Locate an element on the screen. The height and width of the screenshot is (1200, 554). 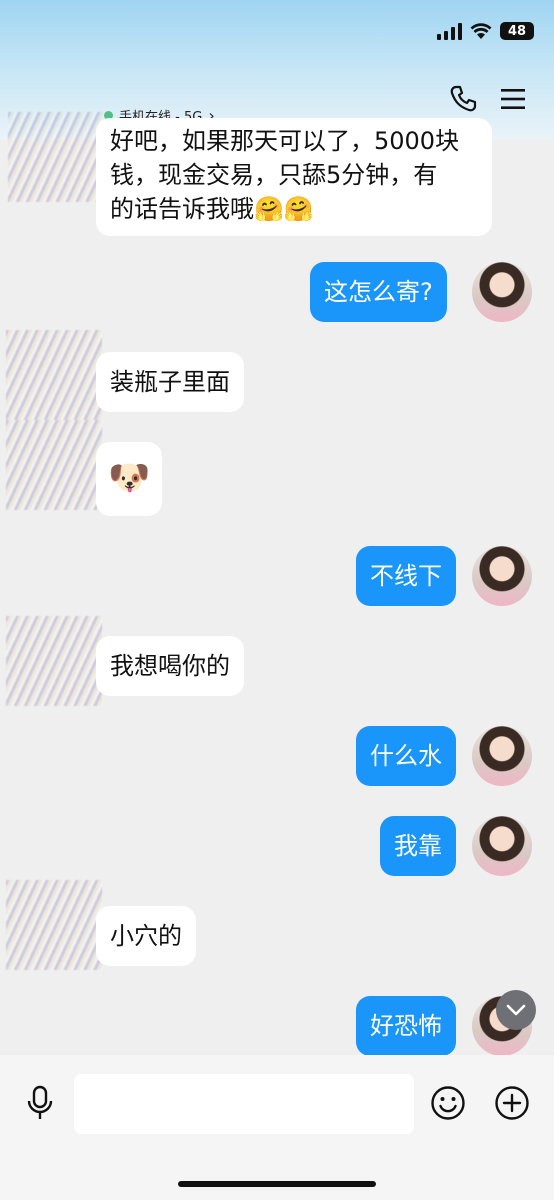
message-incoming-sticker: 🐶 is located at coordinates (129, 479).